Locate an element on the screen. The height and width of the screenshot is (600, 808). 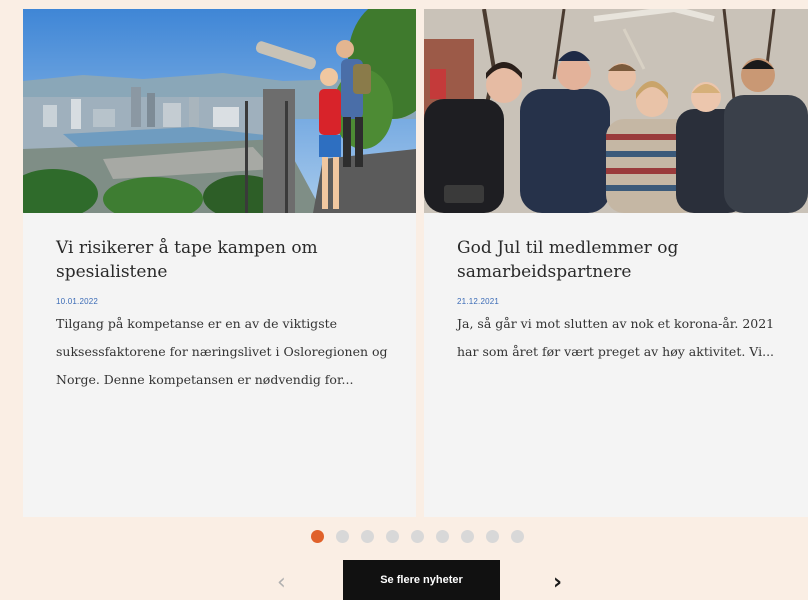
chevron-left-icon: ‹ is located at coordinates (281, 583).